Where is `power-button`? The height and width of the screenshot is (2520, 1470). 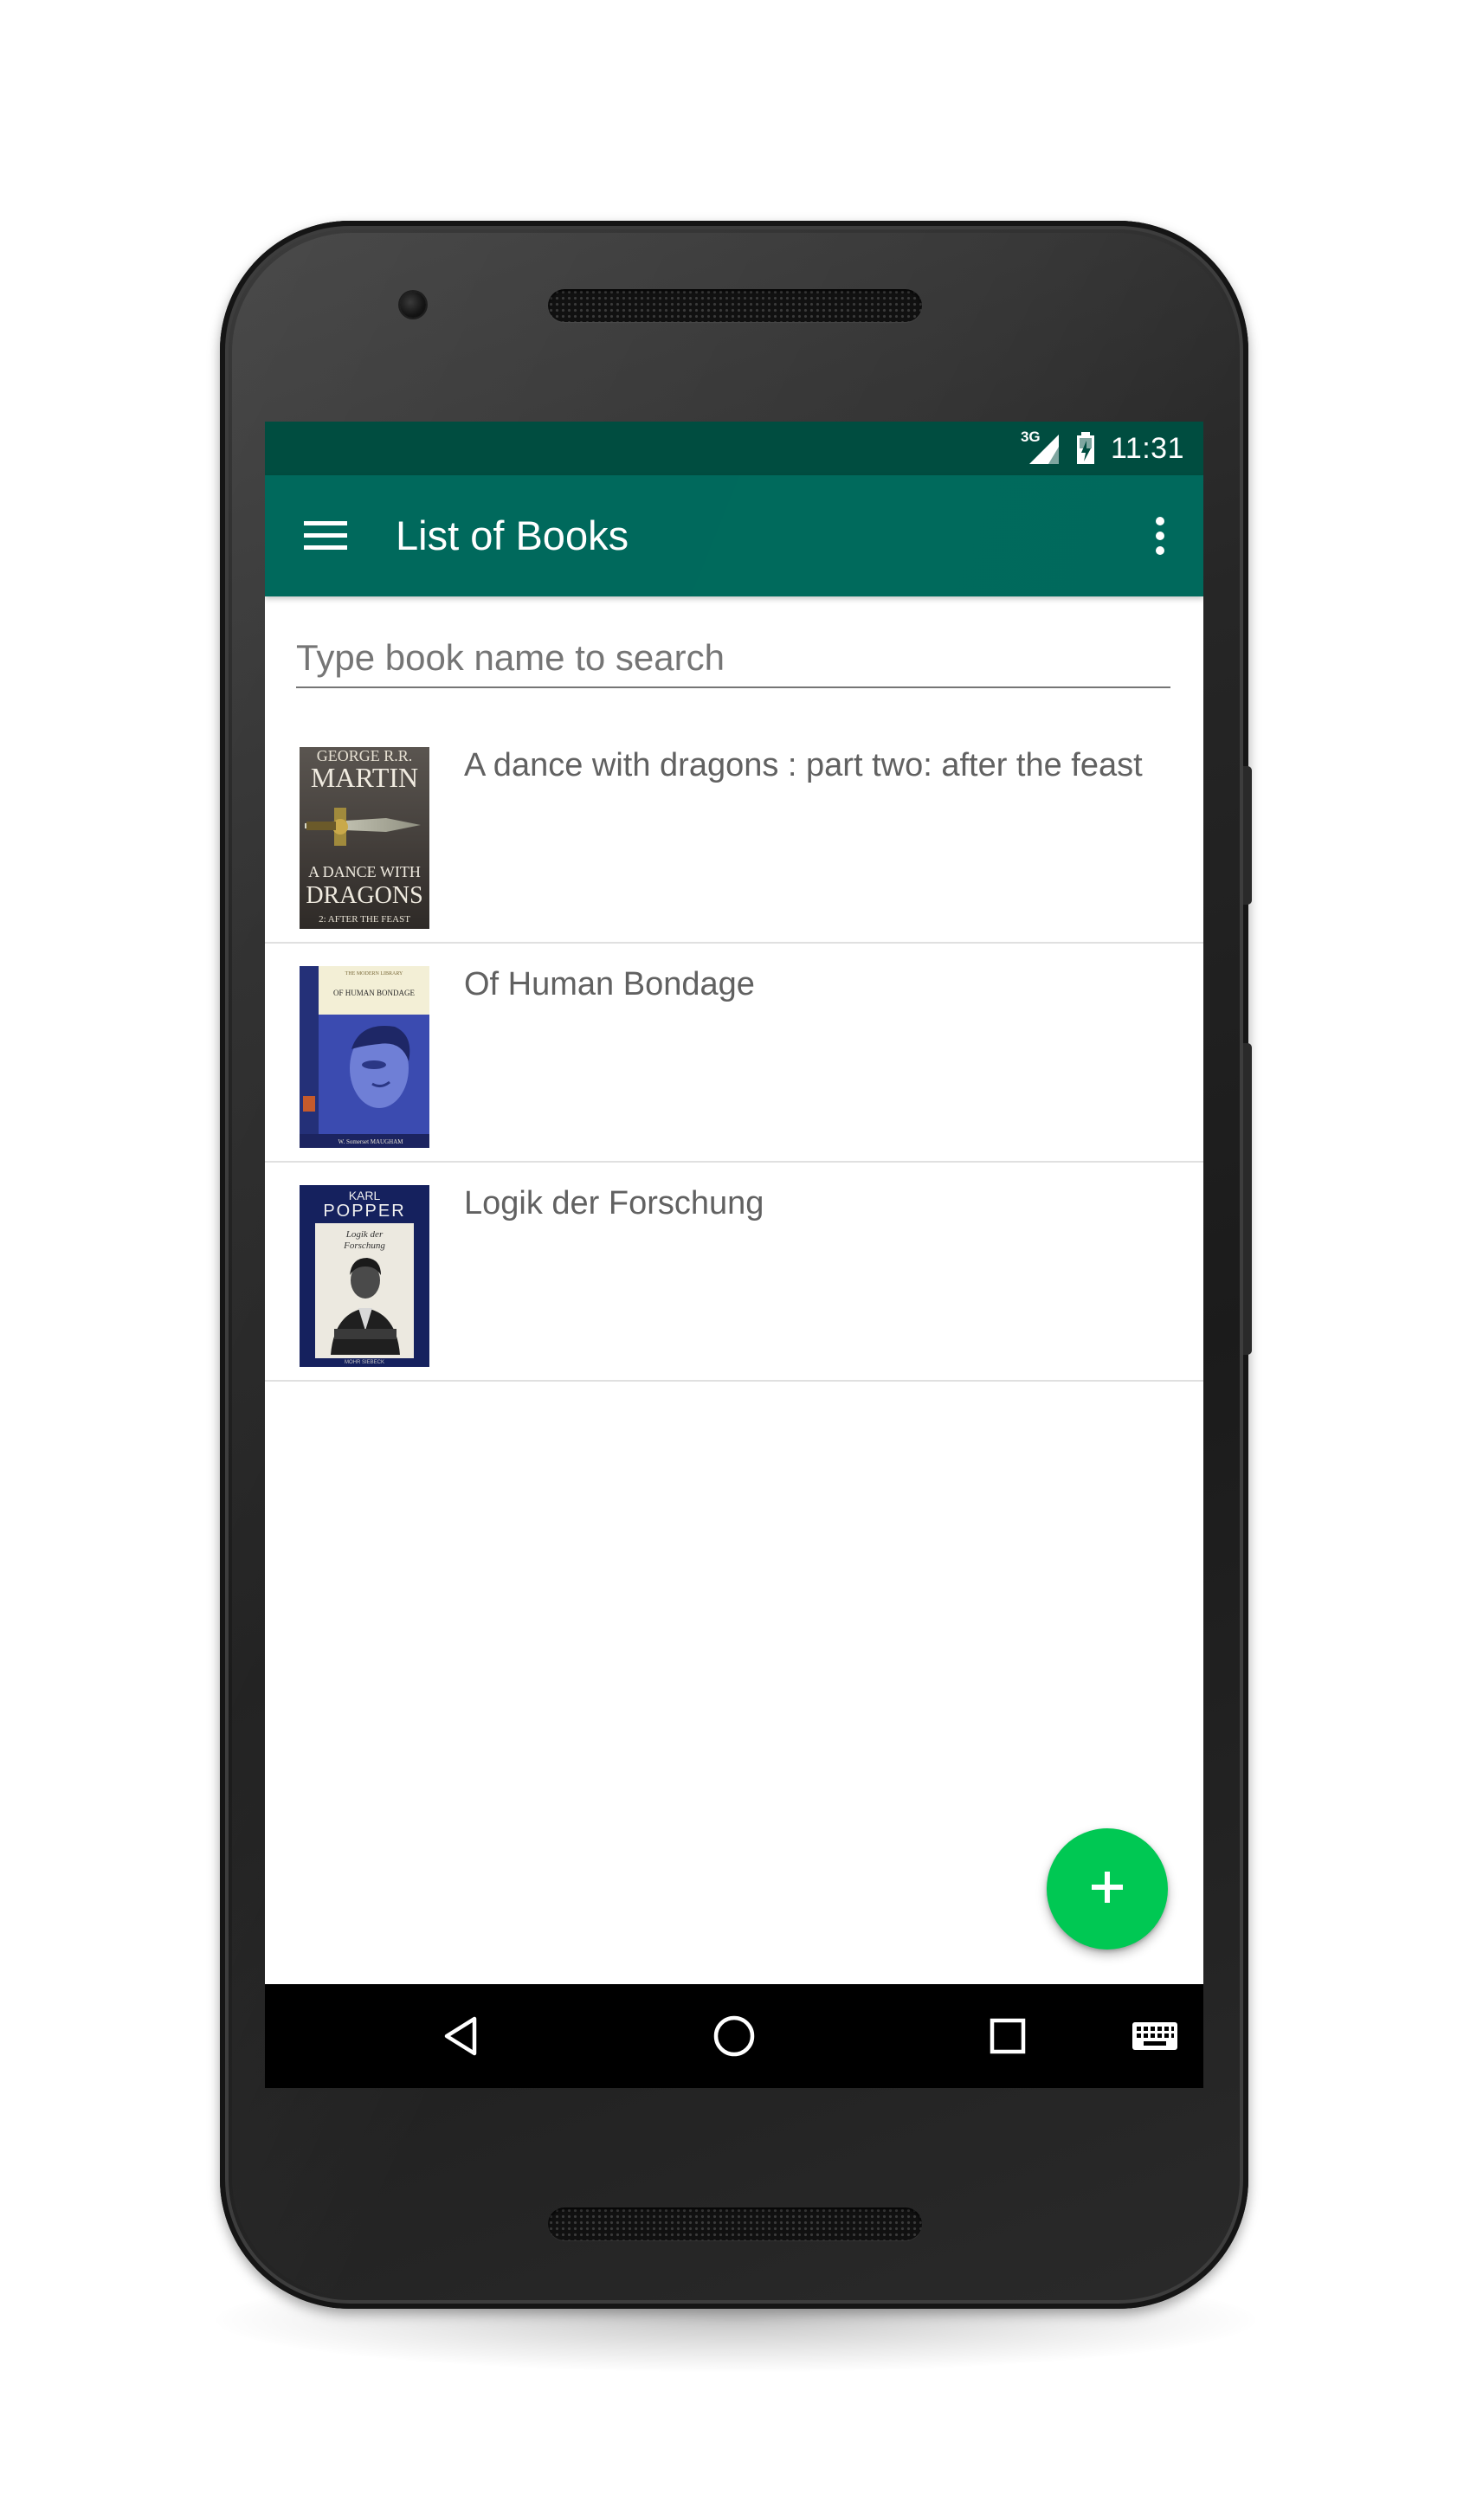 power-button is located at coordinates (1248, 835).